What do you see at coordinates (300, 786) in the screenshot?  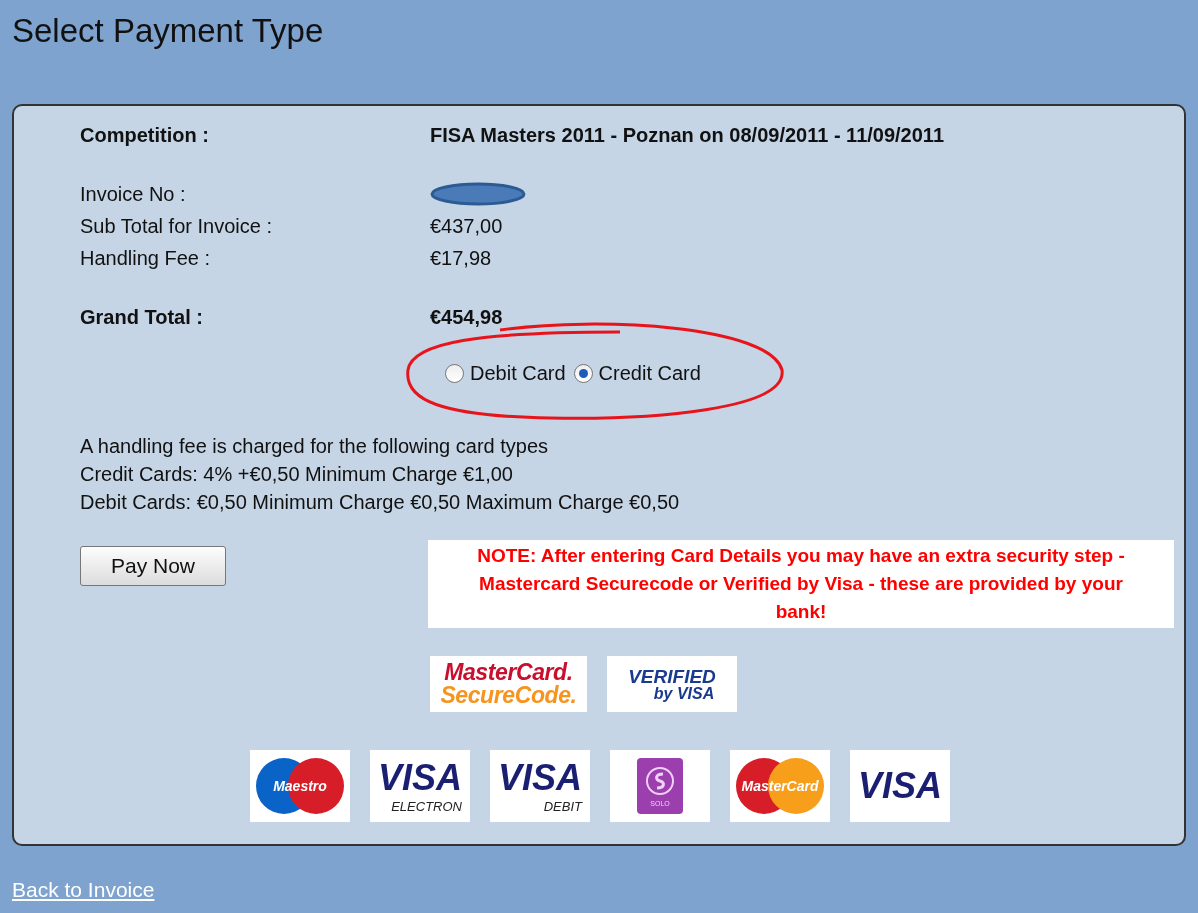 I see `overlapping-circles-icon` at bounding box center [300, 786].